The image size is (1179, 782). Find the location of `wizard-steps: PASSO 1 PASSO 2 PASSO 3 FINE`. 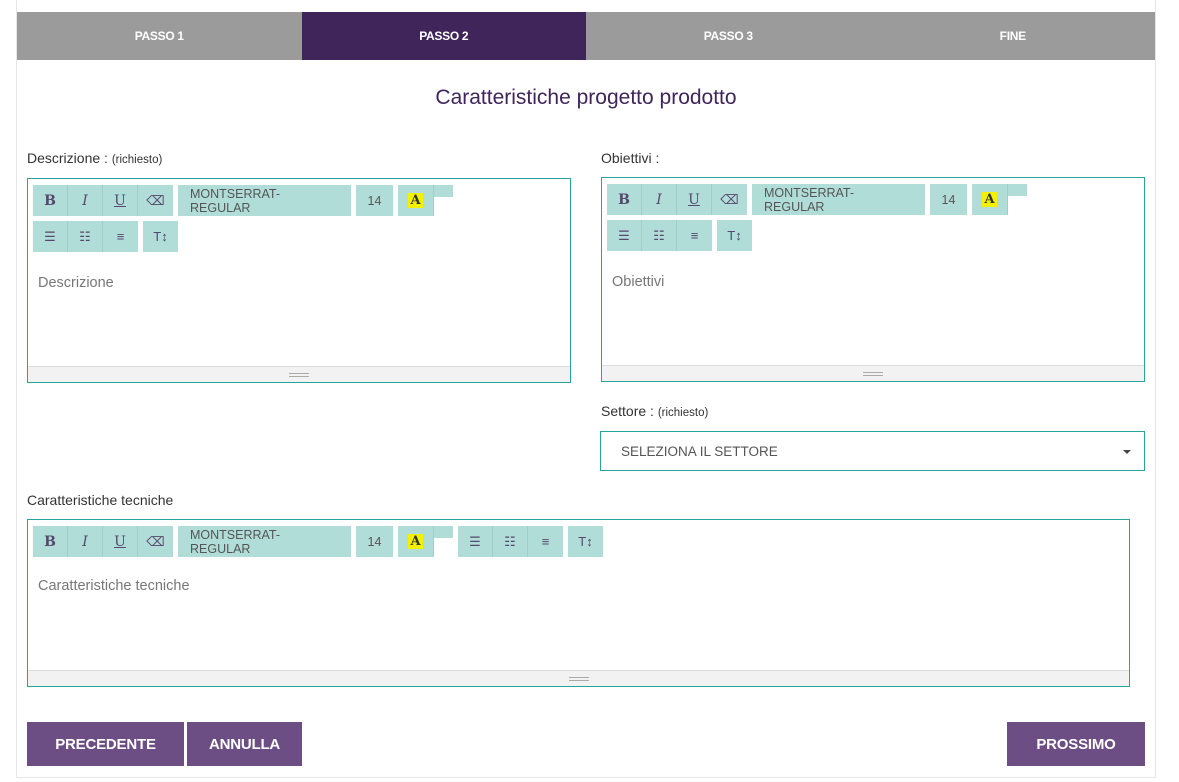

wizard-steps: PASSO 1 PASSO 2 PASSO 3 FINE is located at coordinates (586, 36).